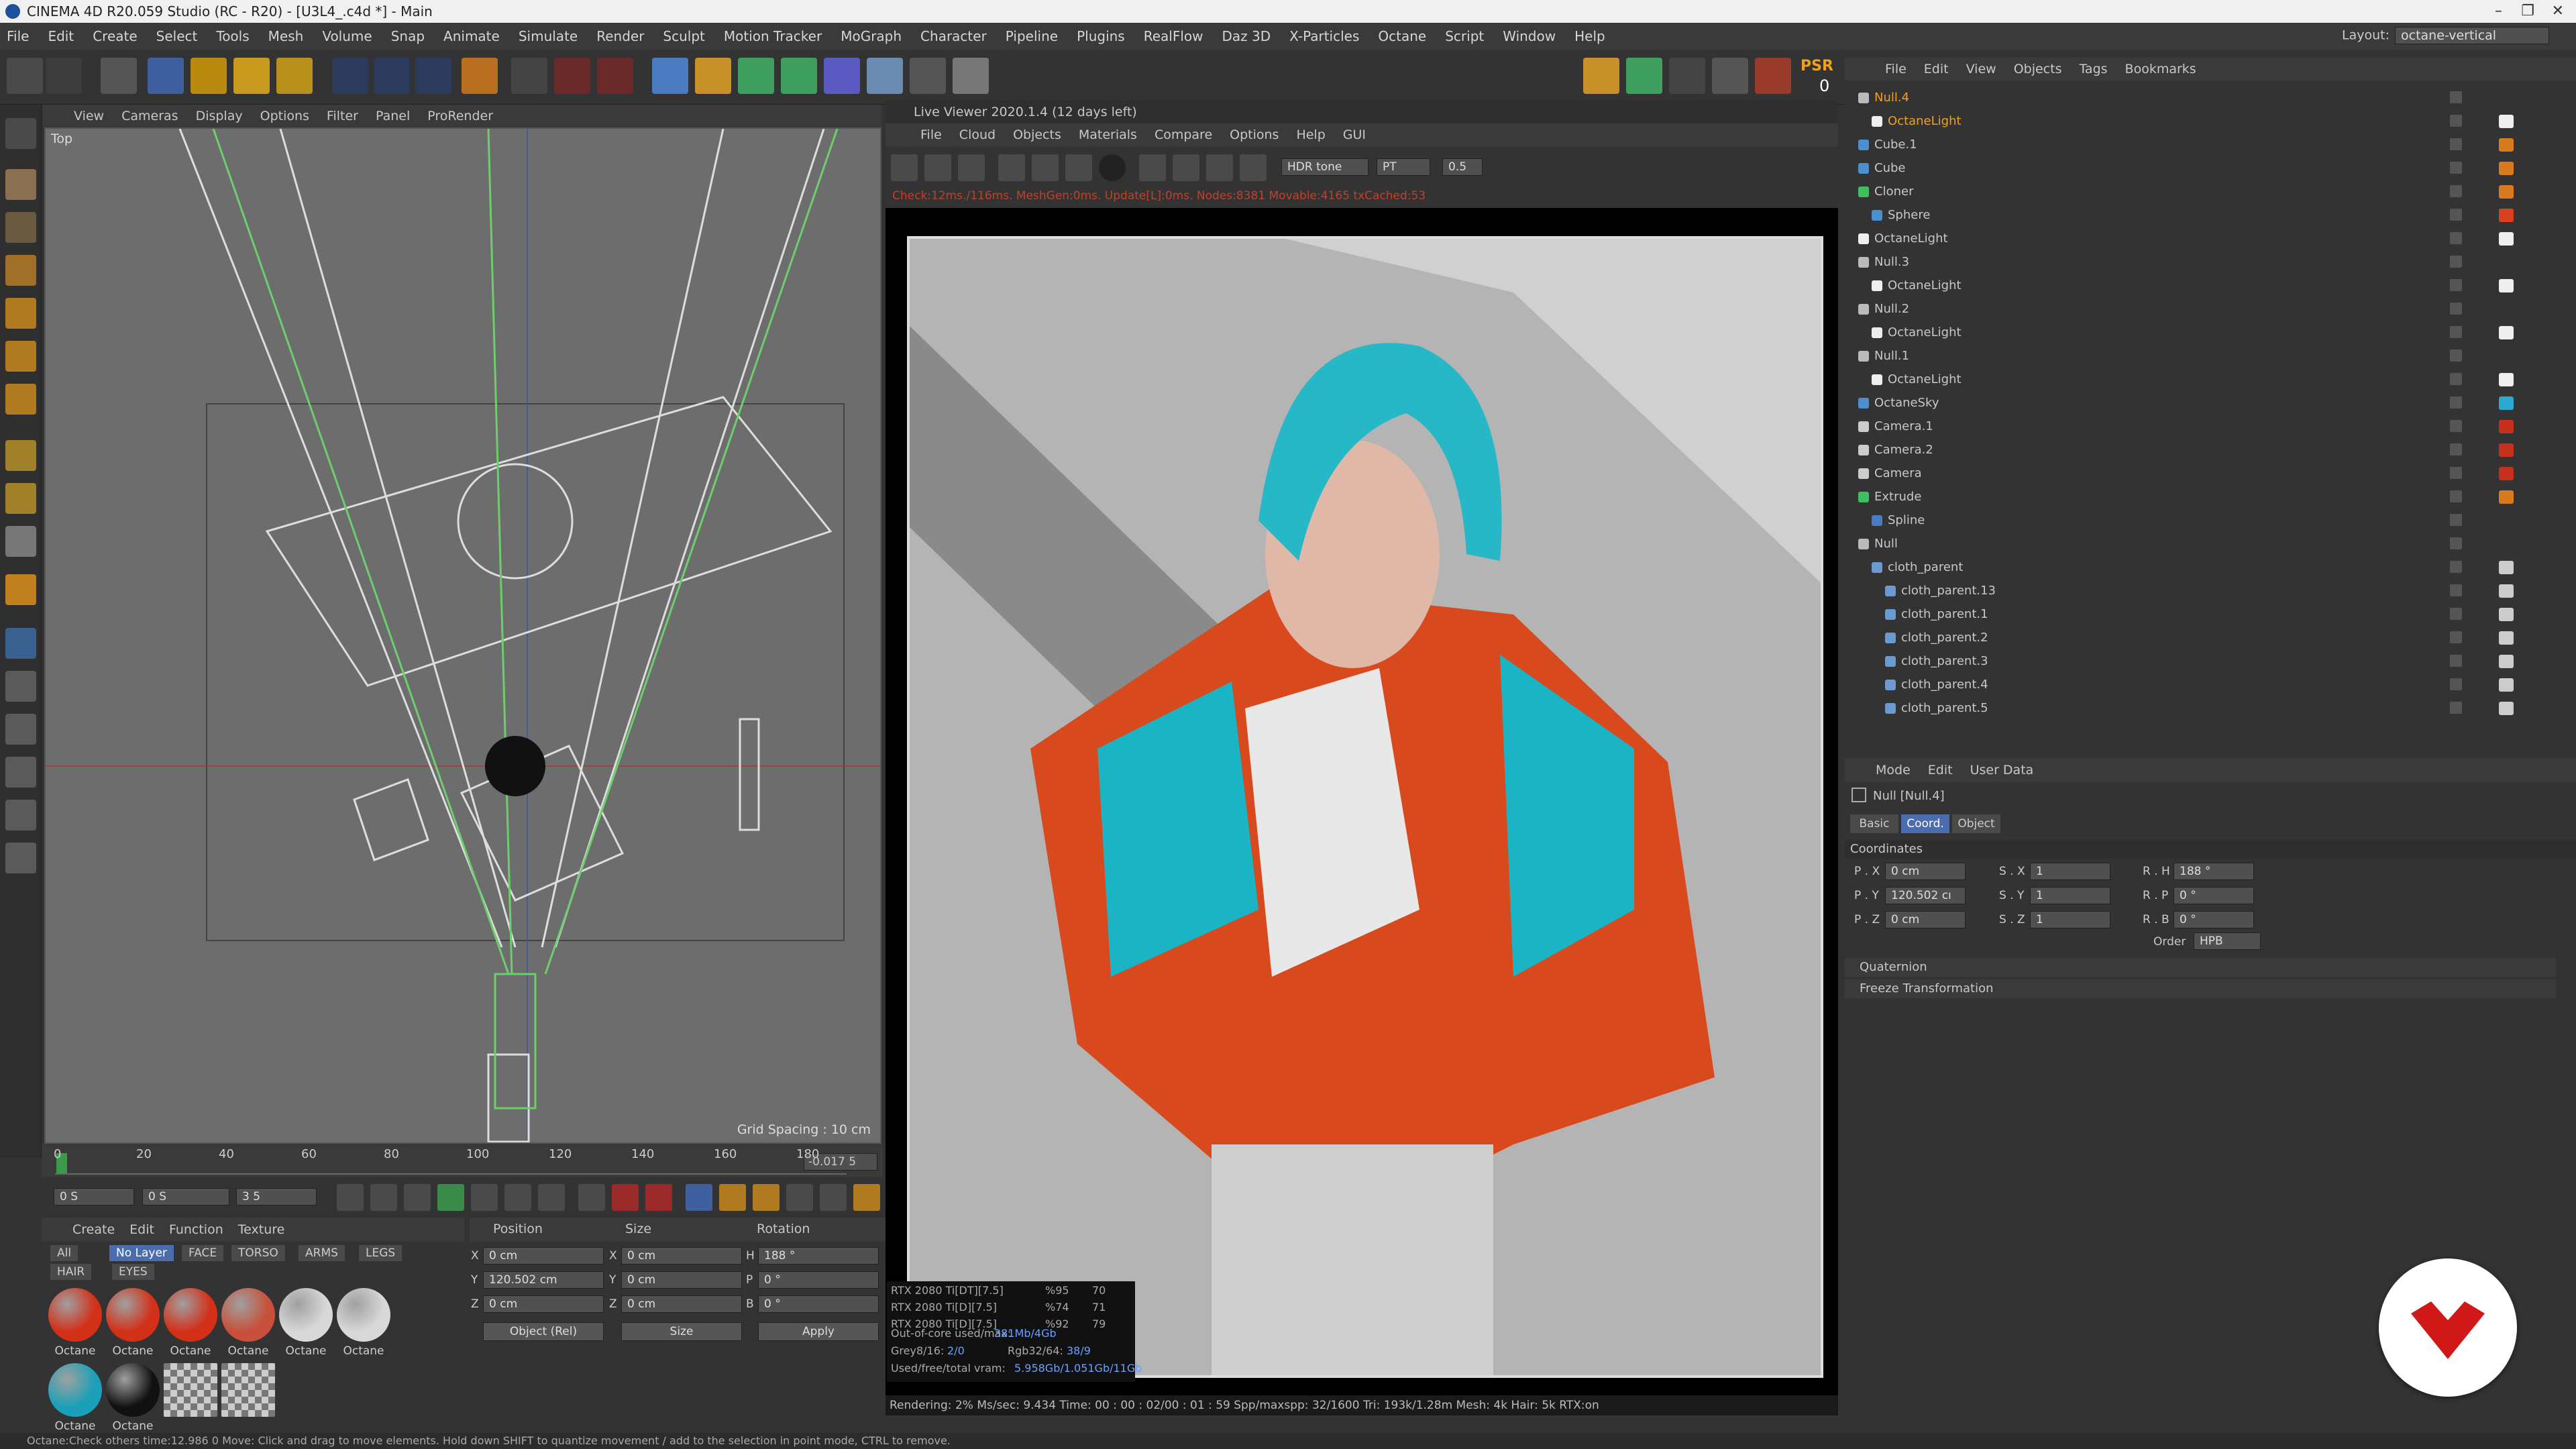  What do you see at coordinates (1893, 191) in the screenshot?
I see `object-name: Cloner` at bounding box center [1893, 191].